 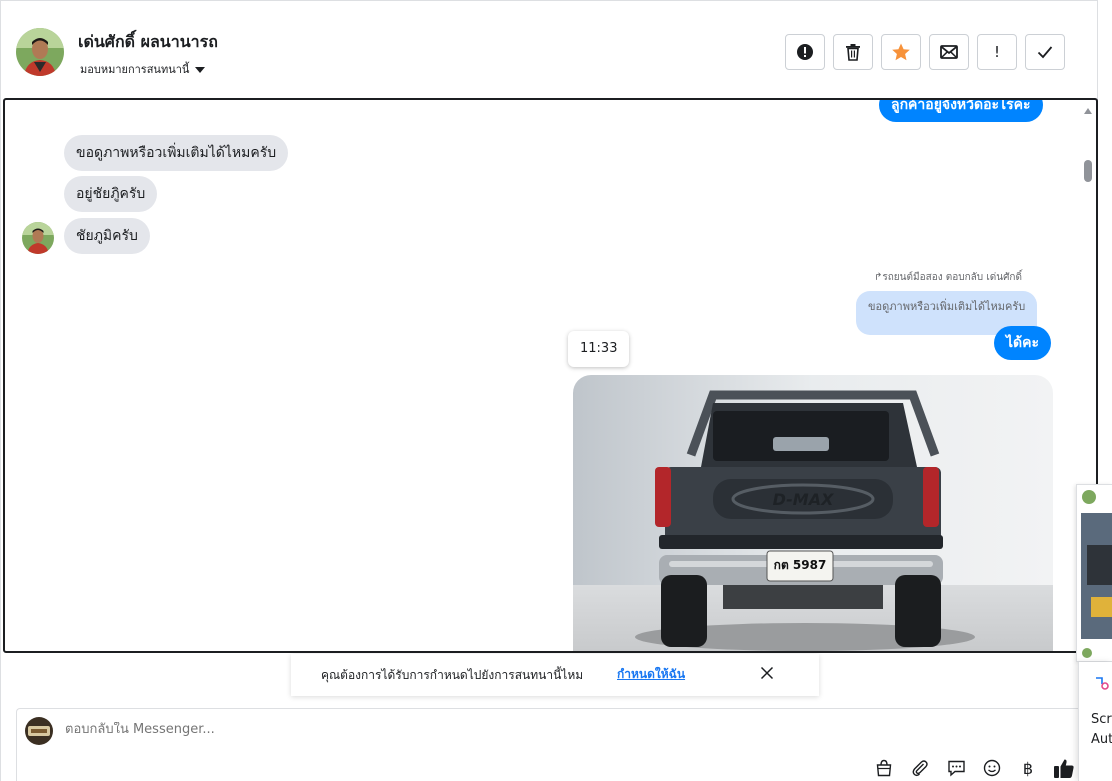 I want to click on baht-icon: ฿, so click(x=1028, y=768).